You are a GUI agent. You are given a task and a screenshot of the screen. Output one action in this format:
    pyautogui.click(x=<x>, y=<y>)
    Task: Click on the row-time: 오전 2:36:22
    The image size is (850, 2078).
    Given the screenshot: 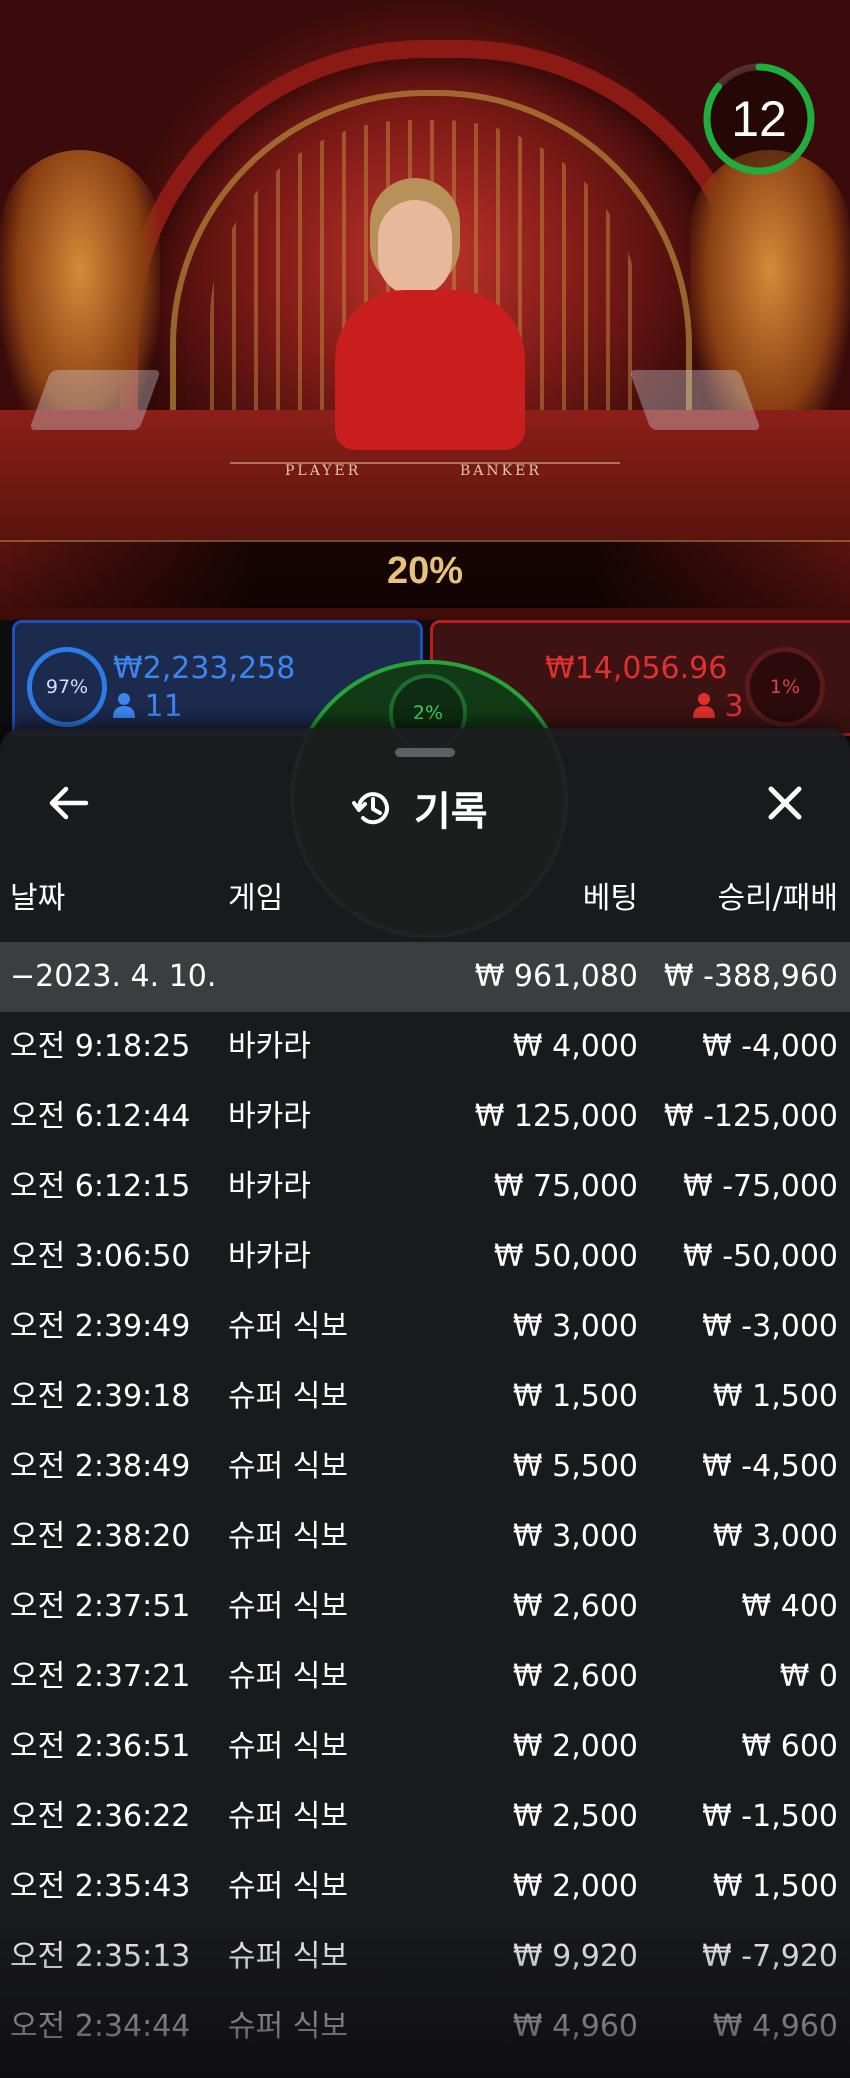 What is the action you would take?
    pyautogui.click(x=100, y=1816)
    